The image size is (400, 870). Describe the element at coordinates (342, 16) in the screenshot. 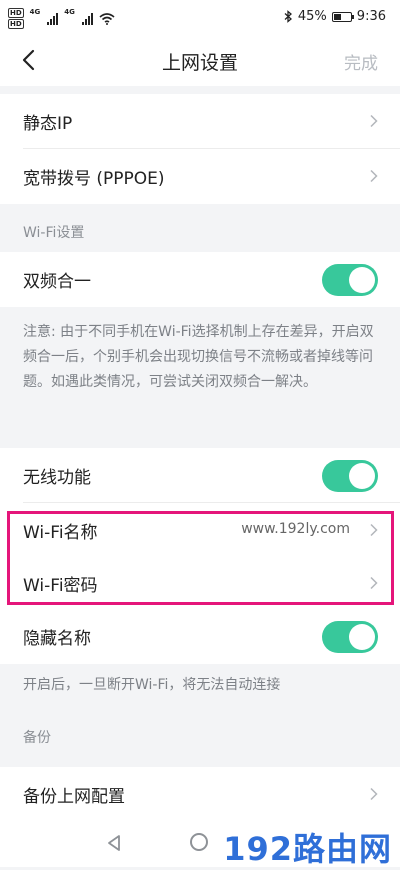

I see `battery-icon` at that location.